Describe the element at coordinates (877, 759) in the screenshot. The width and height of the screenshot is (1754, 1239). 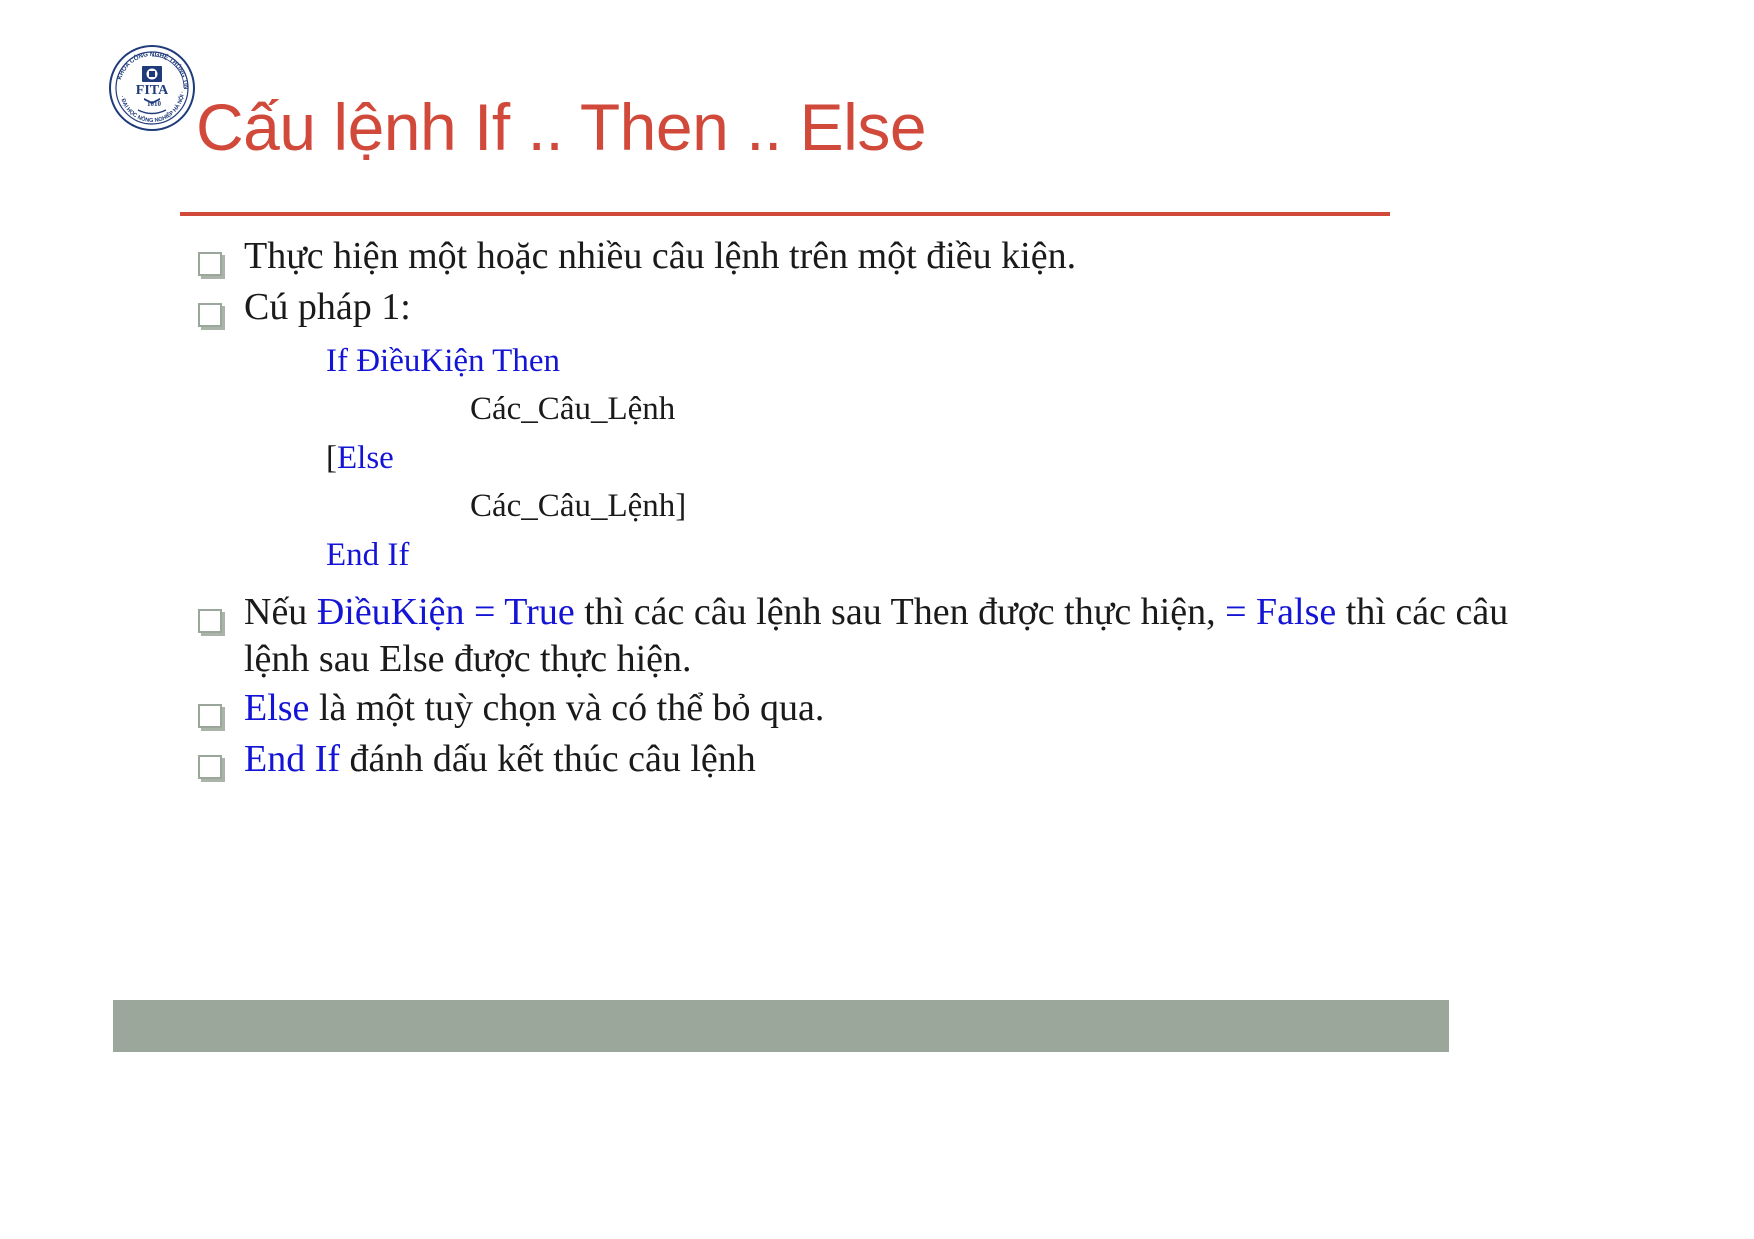
I see `bullet-text-5: End If đánh dấu kết thúc câu lệnh` at that location.